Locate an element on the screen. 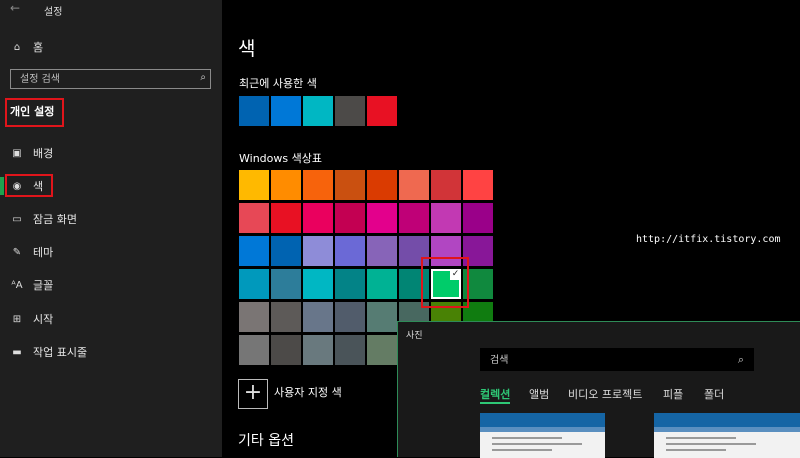 The image size is (800, 458). photos-search-box: ⌕ is located at coordinates (617, 360).